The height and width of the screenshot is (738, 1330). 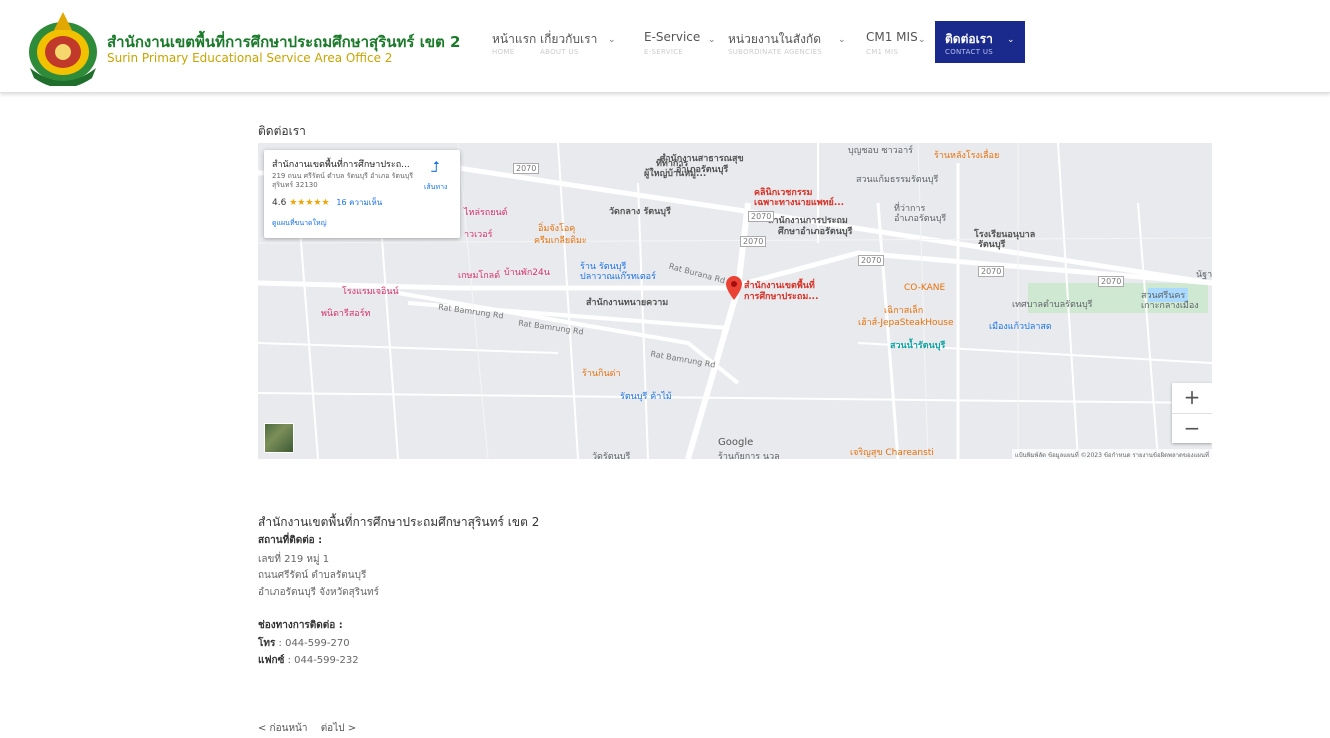 I want to click on next-page-link: ต่อไป >, so click(x=338, y=728).